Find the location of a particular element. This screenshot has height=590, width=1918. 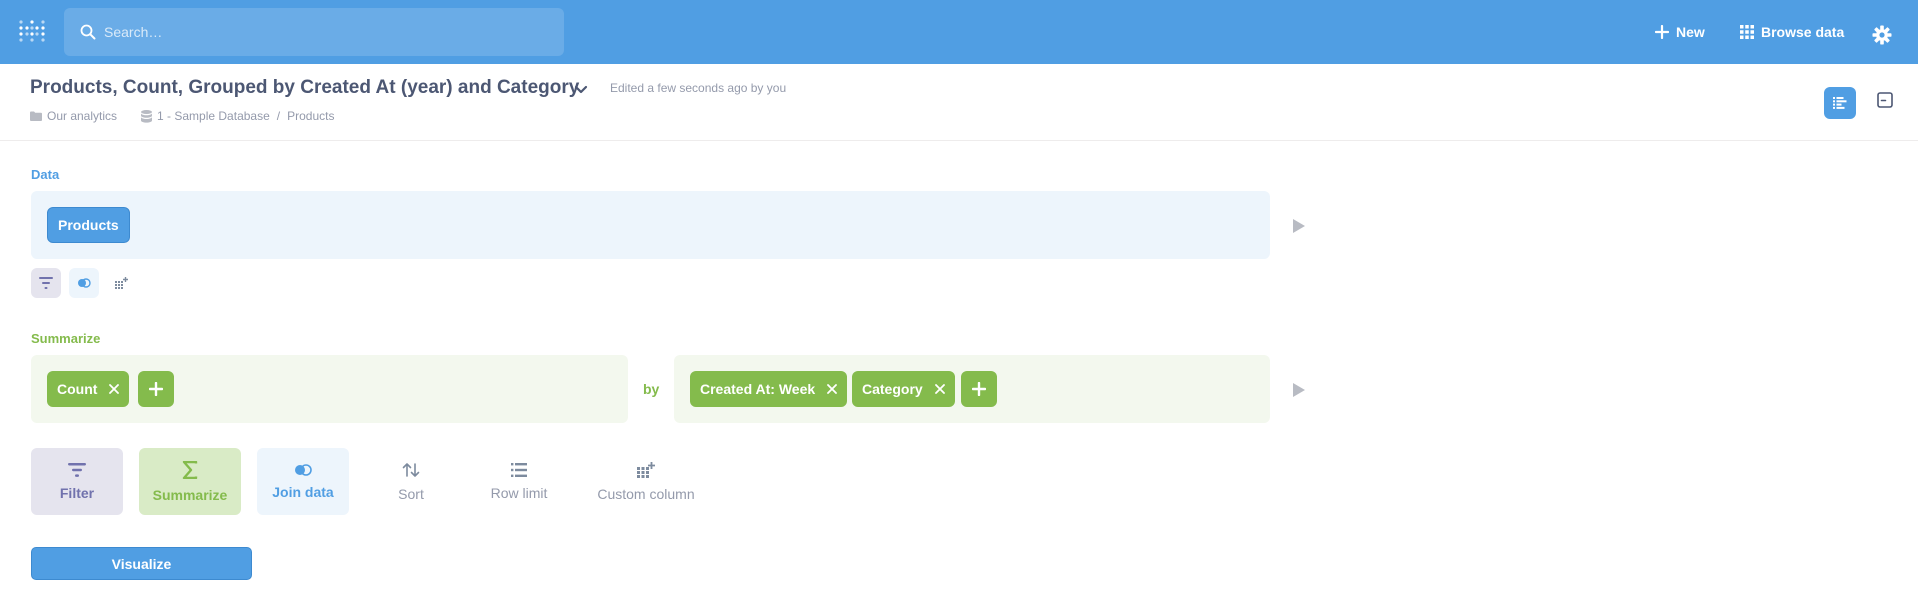

custom-column-button-label: Custom column is located at coordinates (646, 493).